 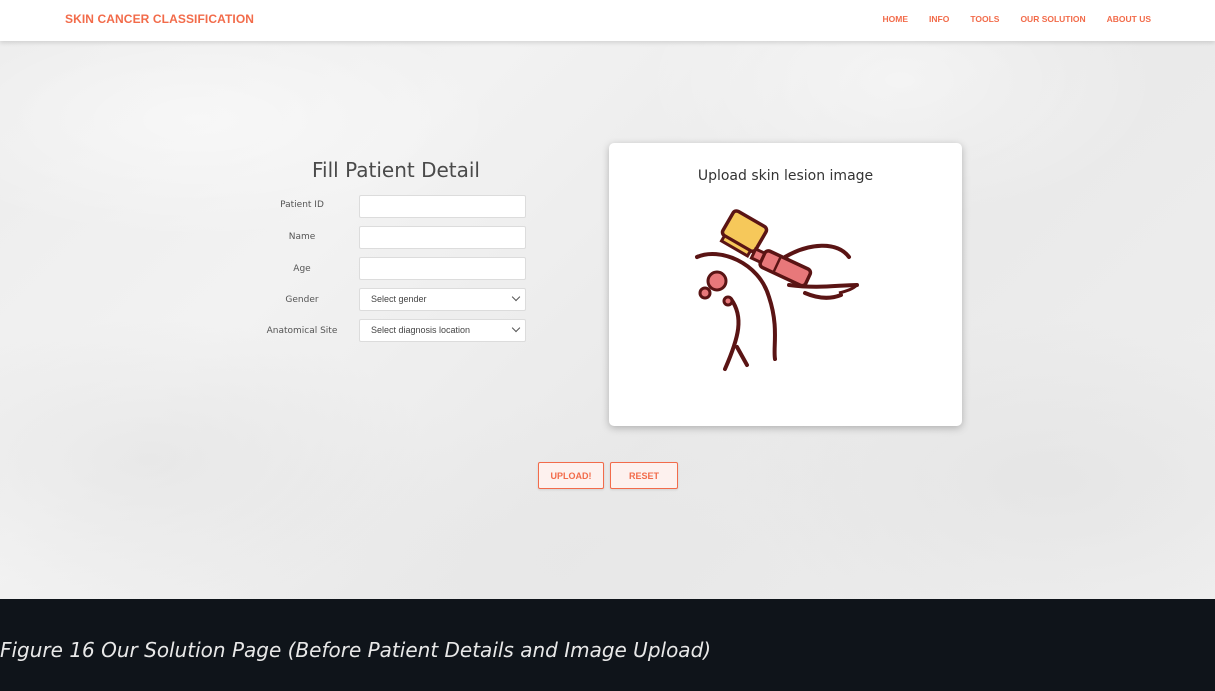 I want to click on gender-select-value: Select gender, so click(x=399, y=299).